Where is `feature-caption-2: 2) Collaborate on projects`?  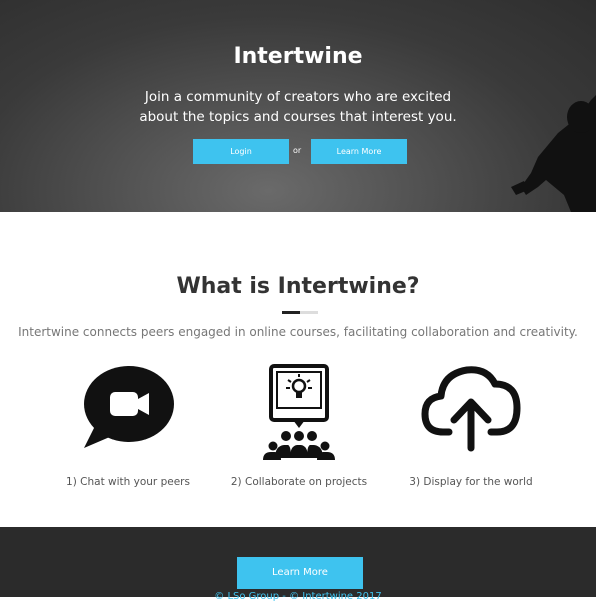
feature-caption-2: 2) Collaborate on projects is located at coordinates (299, 482).